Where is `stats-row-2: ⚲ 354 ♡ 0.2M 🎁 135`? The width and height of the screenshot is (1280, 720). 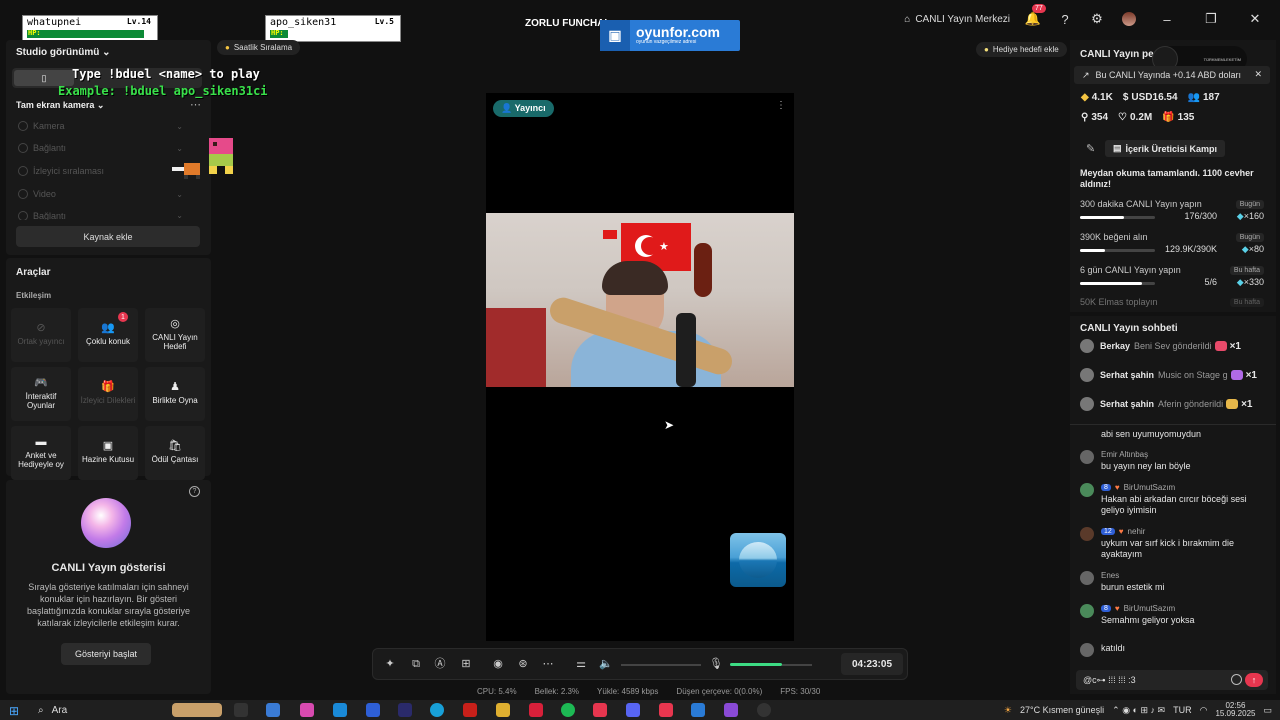
stats-row-2: ⚲ 354 ♡ 0.2M 🎁 135 is located at coordinates (1138, 117).